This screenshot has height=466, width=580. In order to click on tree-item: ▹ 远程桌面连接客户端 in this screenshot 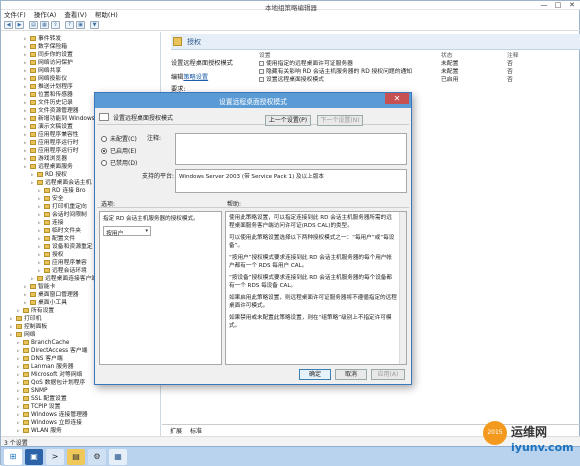, I will do `click(64, 279)`.